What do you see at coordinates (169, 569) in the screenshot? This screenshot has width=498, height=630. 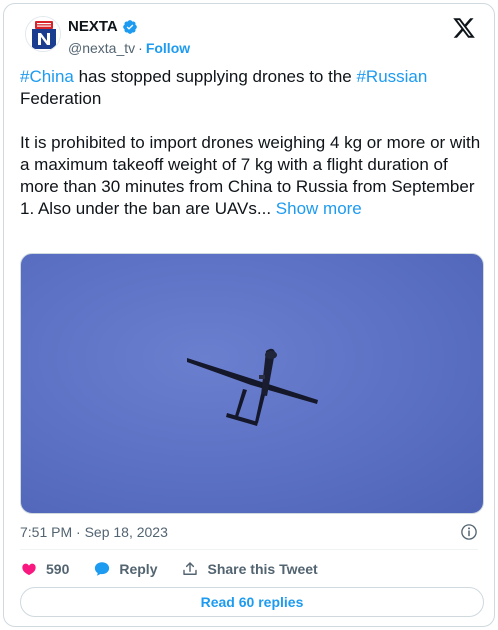 I see `tweet-actions: 590 Reply Share this Tweet` at bounding box center [169, 569].